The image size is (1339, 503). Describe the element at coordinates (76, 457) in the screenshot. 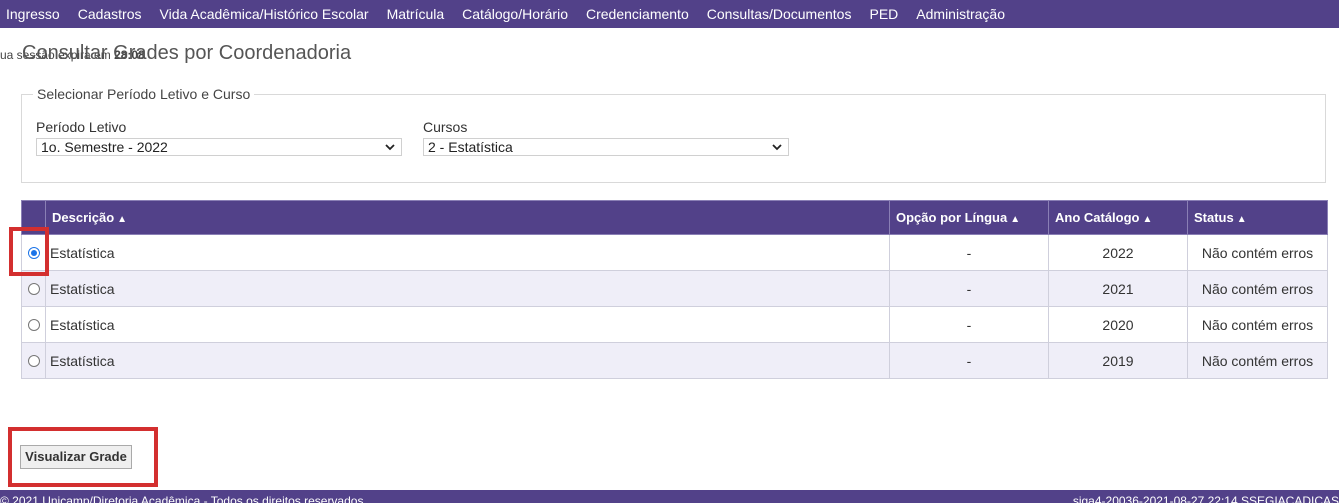

I see `view-grade-button: Visualizar Grade` at that location.